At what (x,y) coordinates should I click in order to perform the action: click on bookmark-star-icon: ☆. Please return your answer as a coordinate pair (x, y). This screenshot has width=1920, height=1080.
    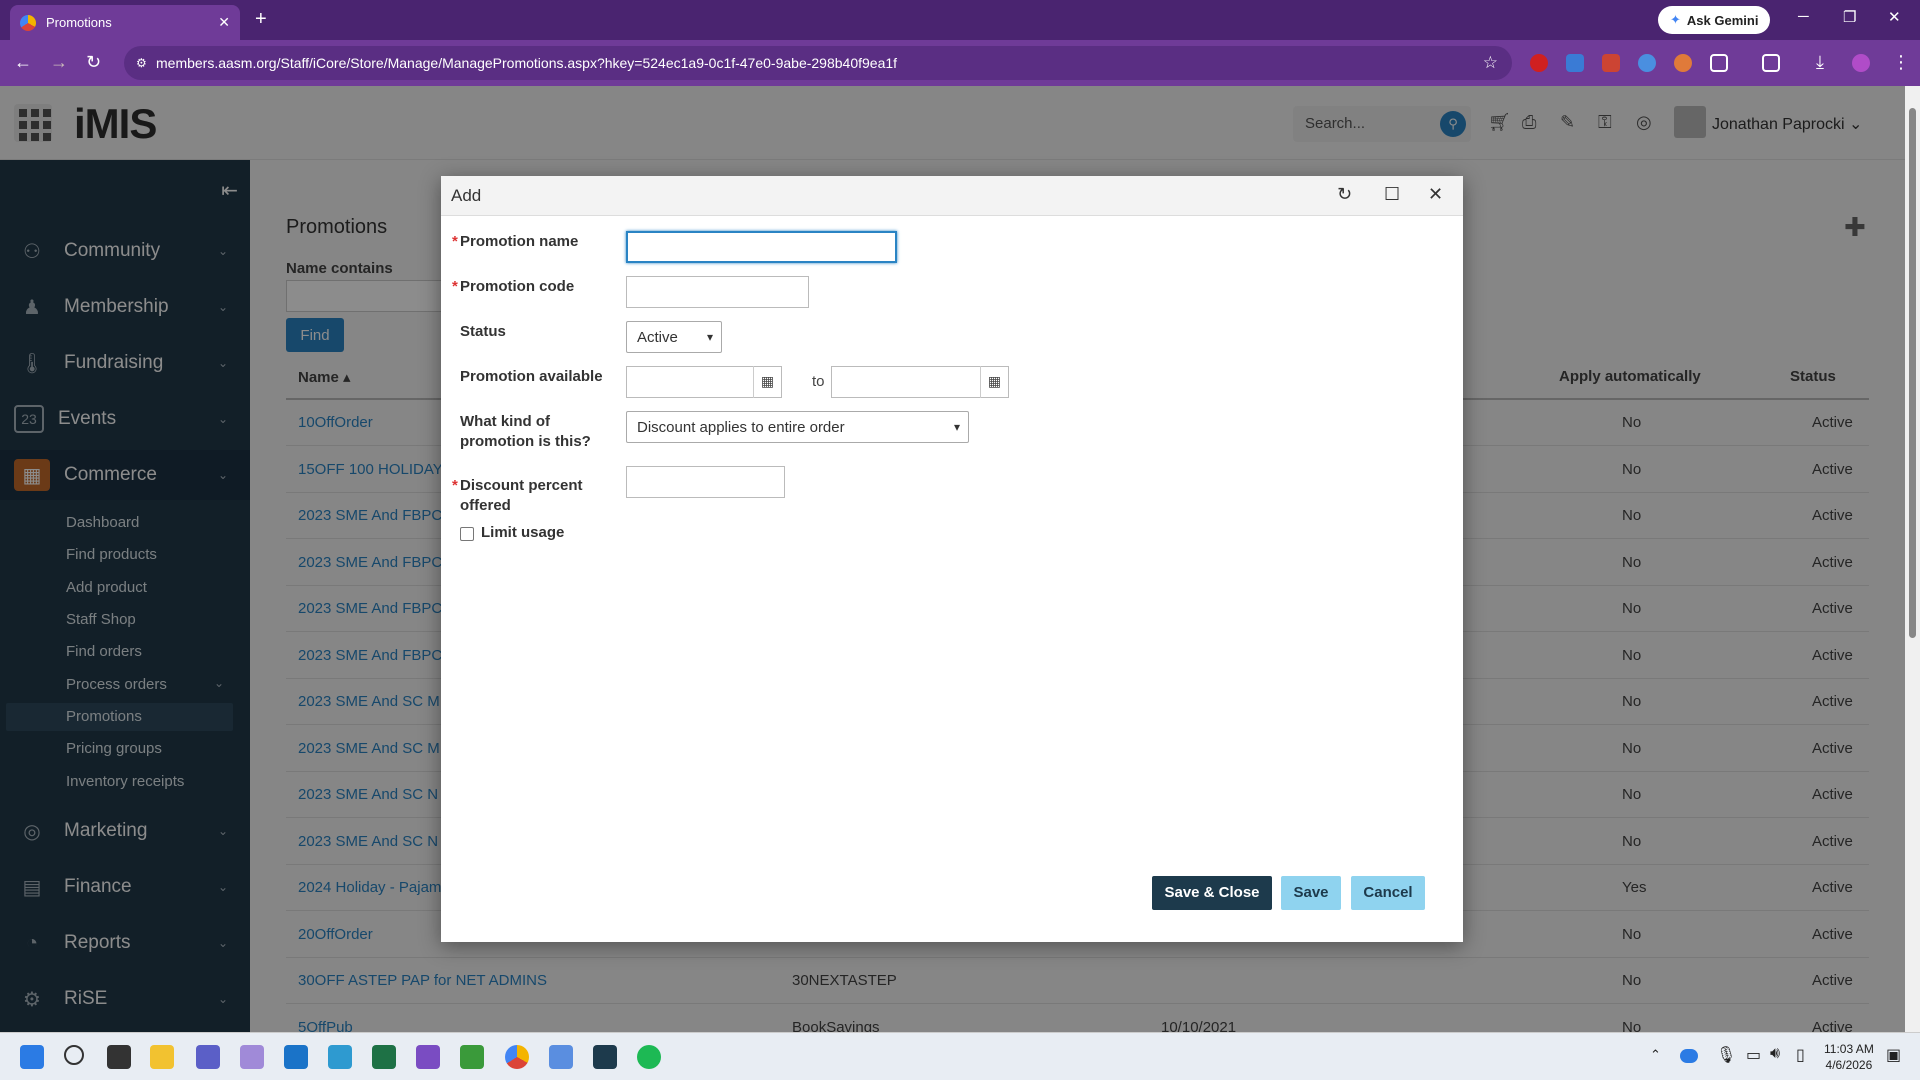
    Looking at the image, I should click on (1490, 63).